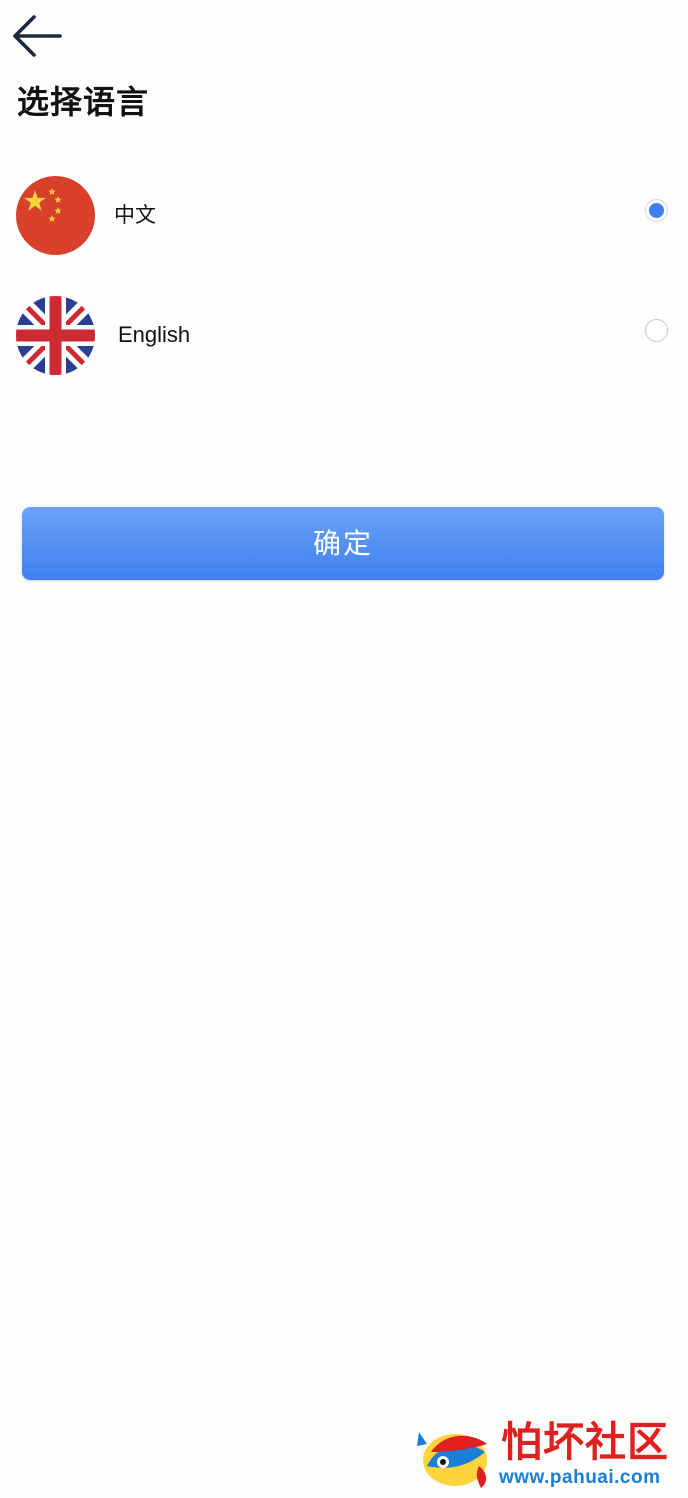  I want to click on language-label-chinese: 中文, so click(135, 215).